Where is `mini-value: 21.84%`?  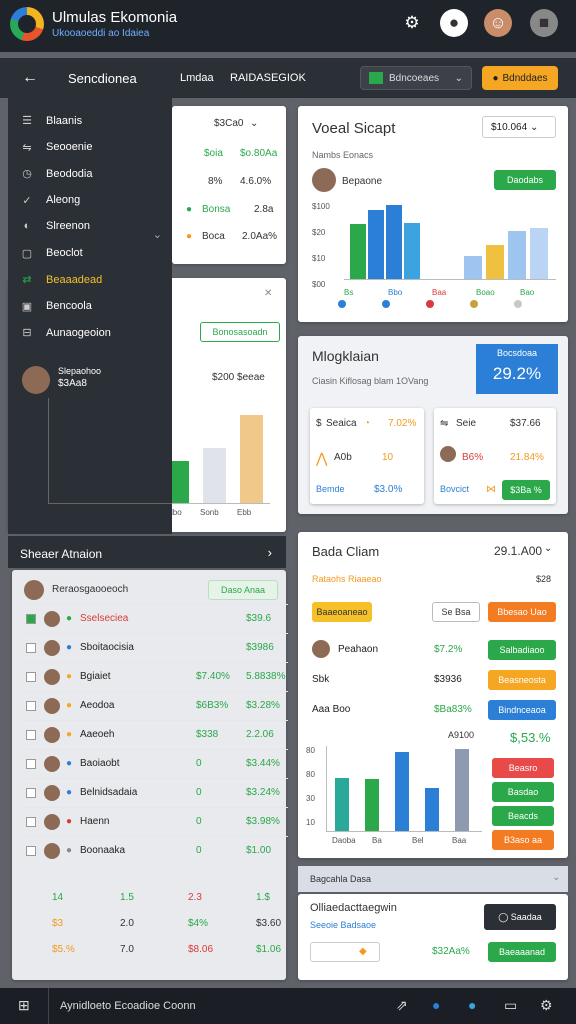 mini-value: 21.84% is located at coordinates (527, 457).